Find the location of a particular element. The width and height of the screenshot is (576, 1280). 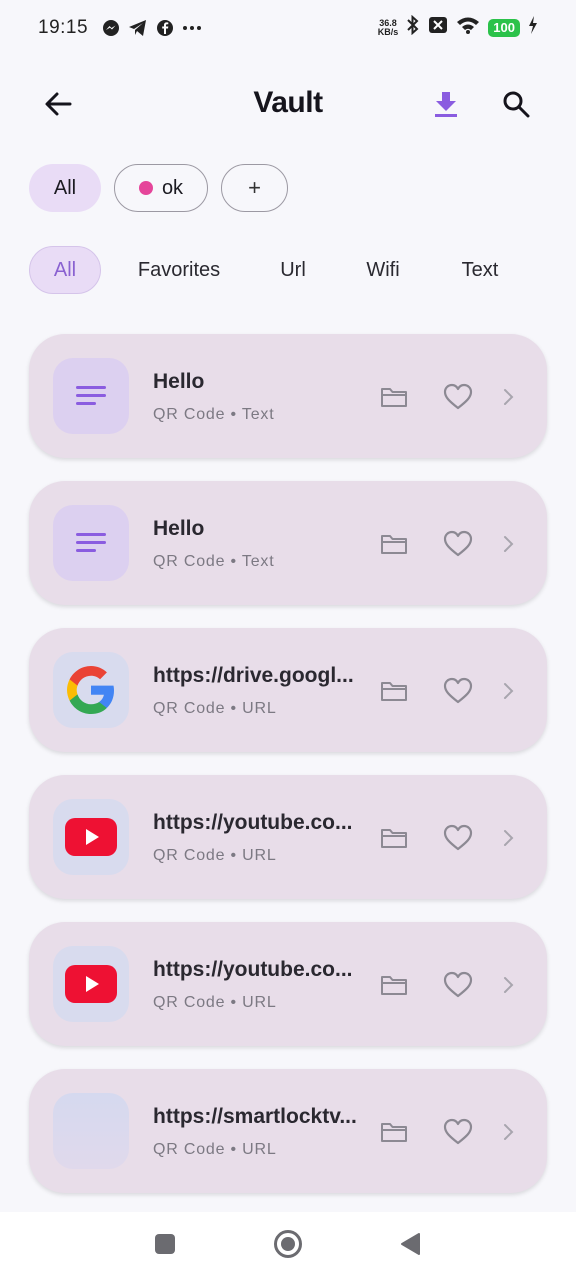

home-button is located at coordinates (288, 1246).